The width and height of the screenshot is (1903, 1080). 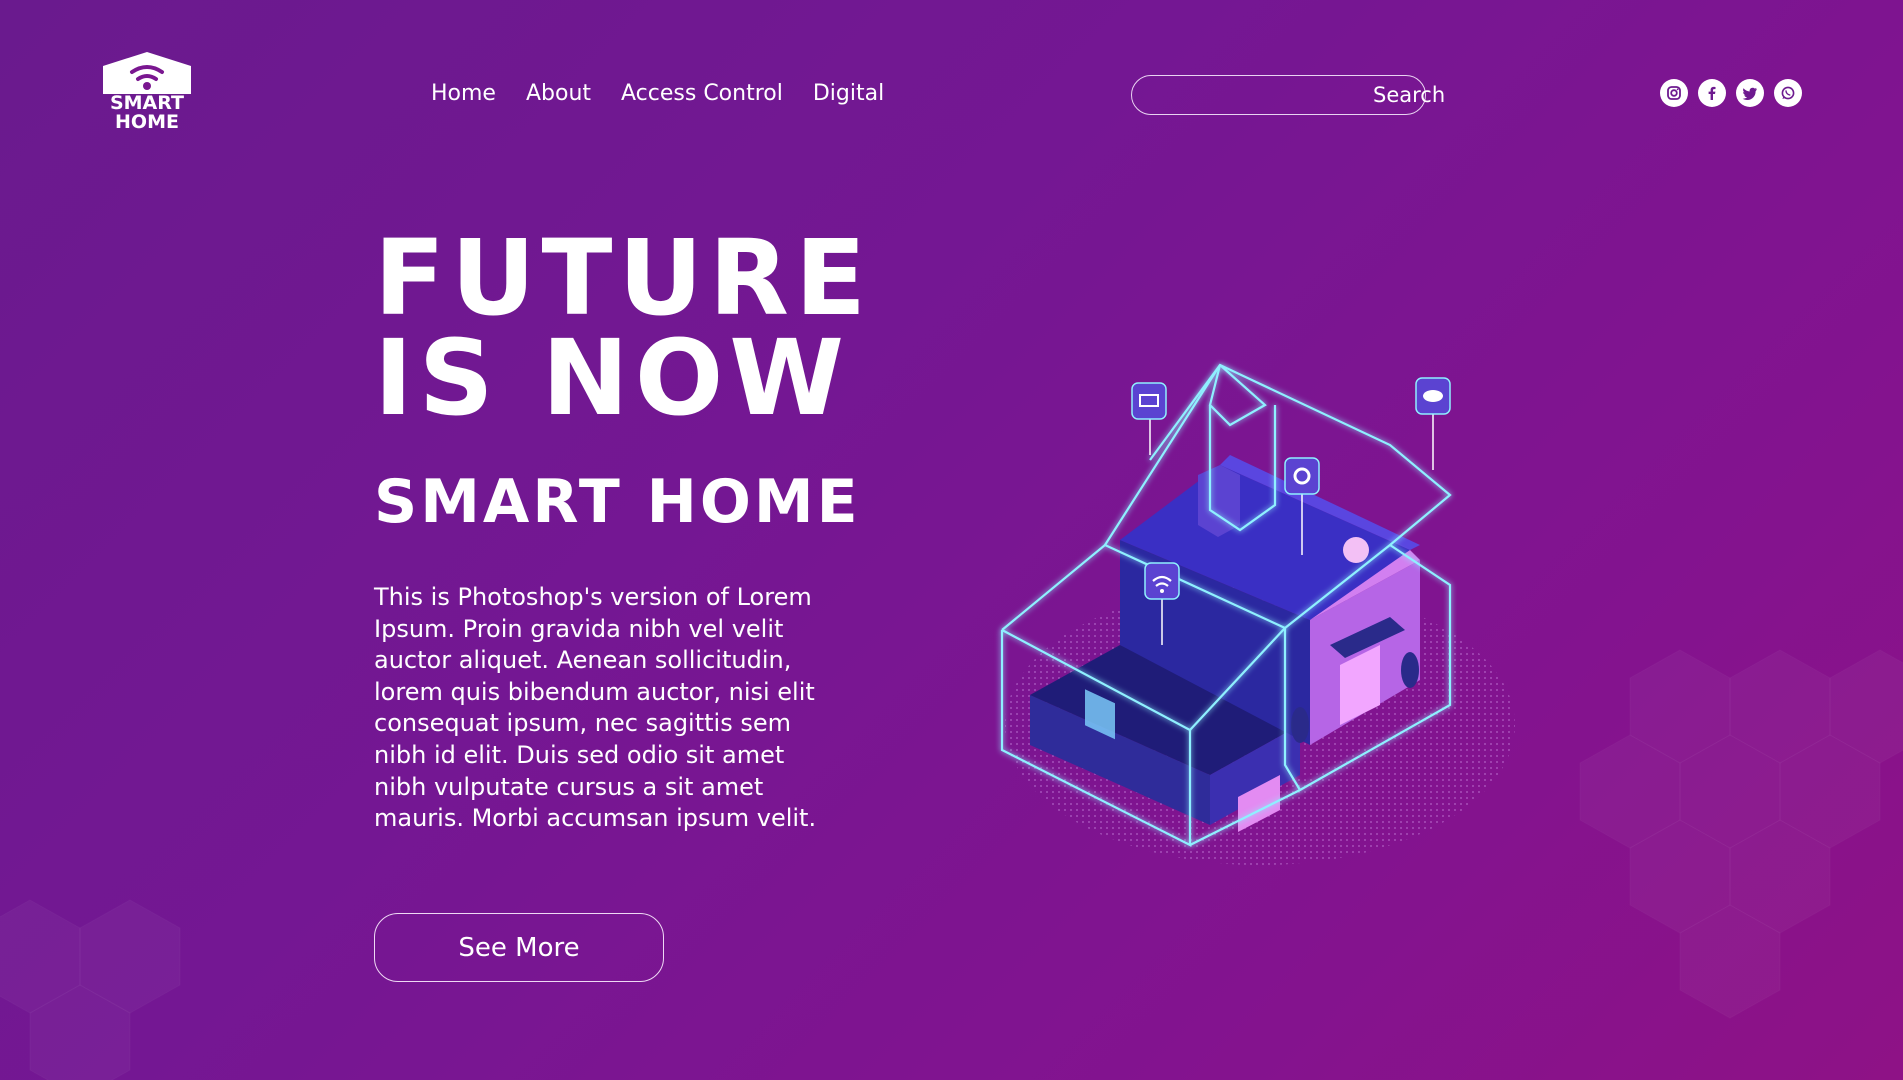 I want to click on hero-headline: FUTURE IS NOW, so click(x=623, y=328).